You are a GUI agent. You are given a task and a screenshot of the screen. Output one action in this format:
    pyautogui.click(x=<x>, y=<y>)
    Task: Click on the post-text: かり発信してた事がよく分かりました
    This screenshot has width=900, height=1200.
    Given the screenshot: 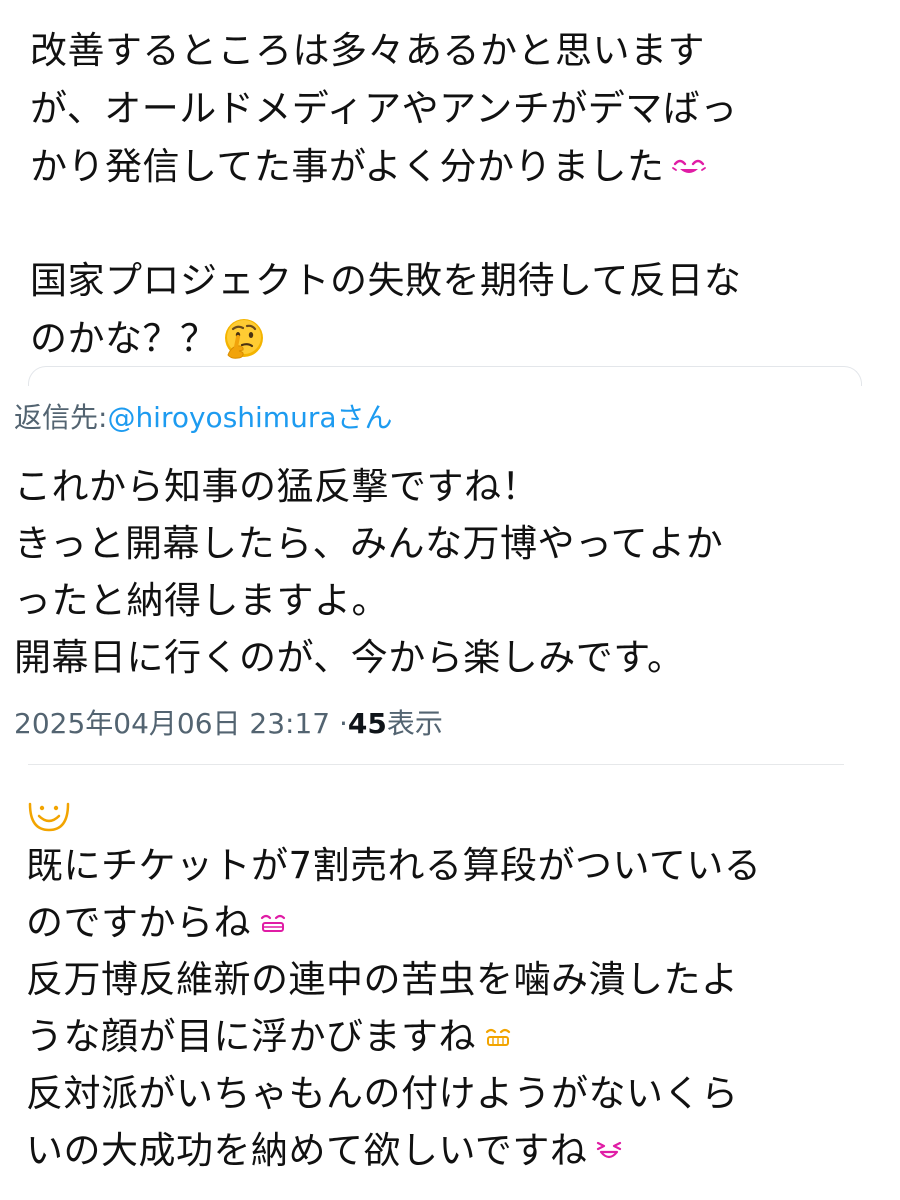 What is the action you would take?
    pyautogui.click(x=347, y=166)
    